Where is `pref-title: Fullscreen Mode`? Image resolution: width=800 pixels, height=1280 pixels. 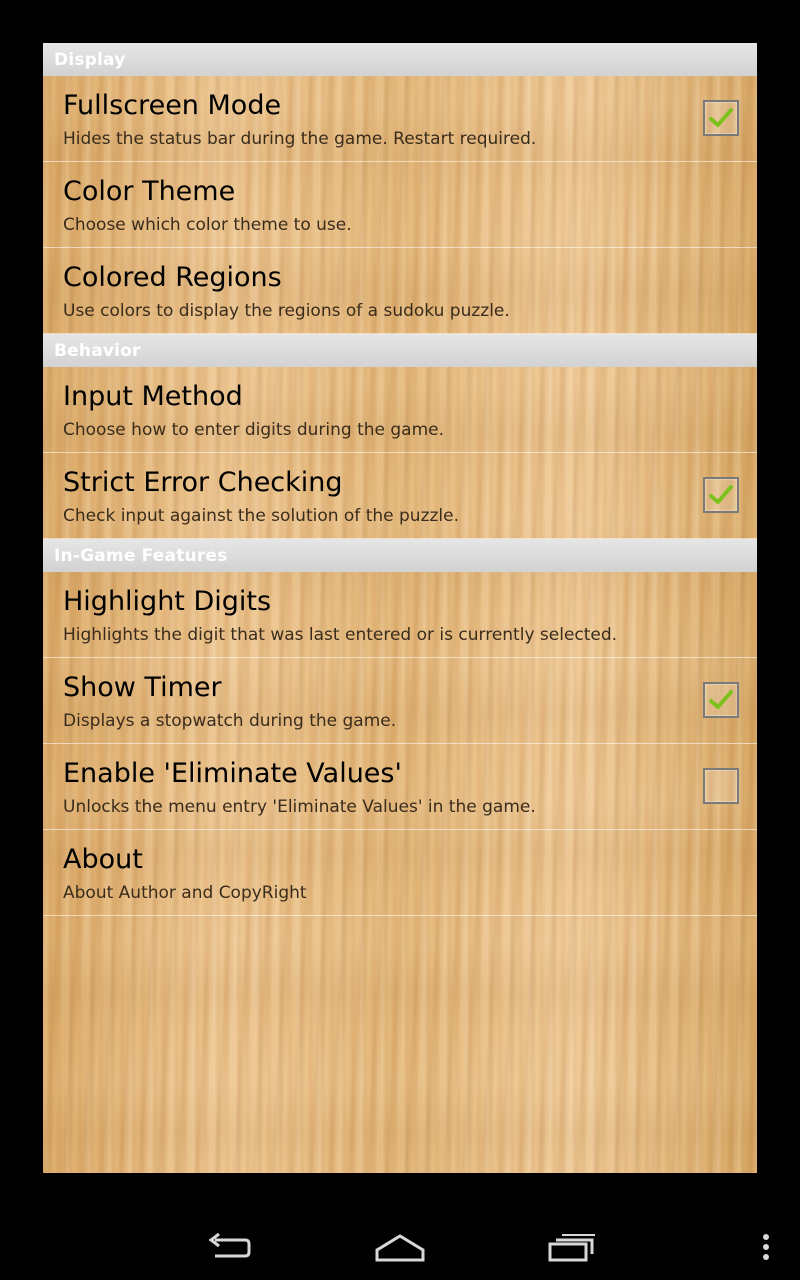
pref-title: Fullscreen Mode is located at coordinates (172, 105).